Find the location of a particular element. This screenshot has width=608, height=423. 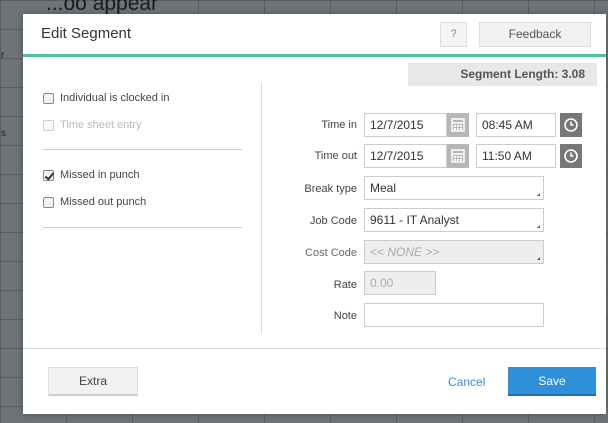

time-in-time-input: 08:45 AM is located at coordinates (516, 125).